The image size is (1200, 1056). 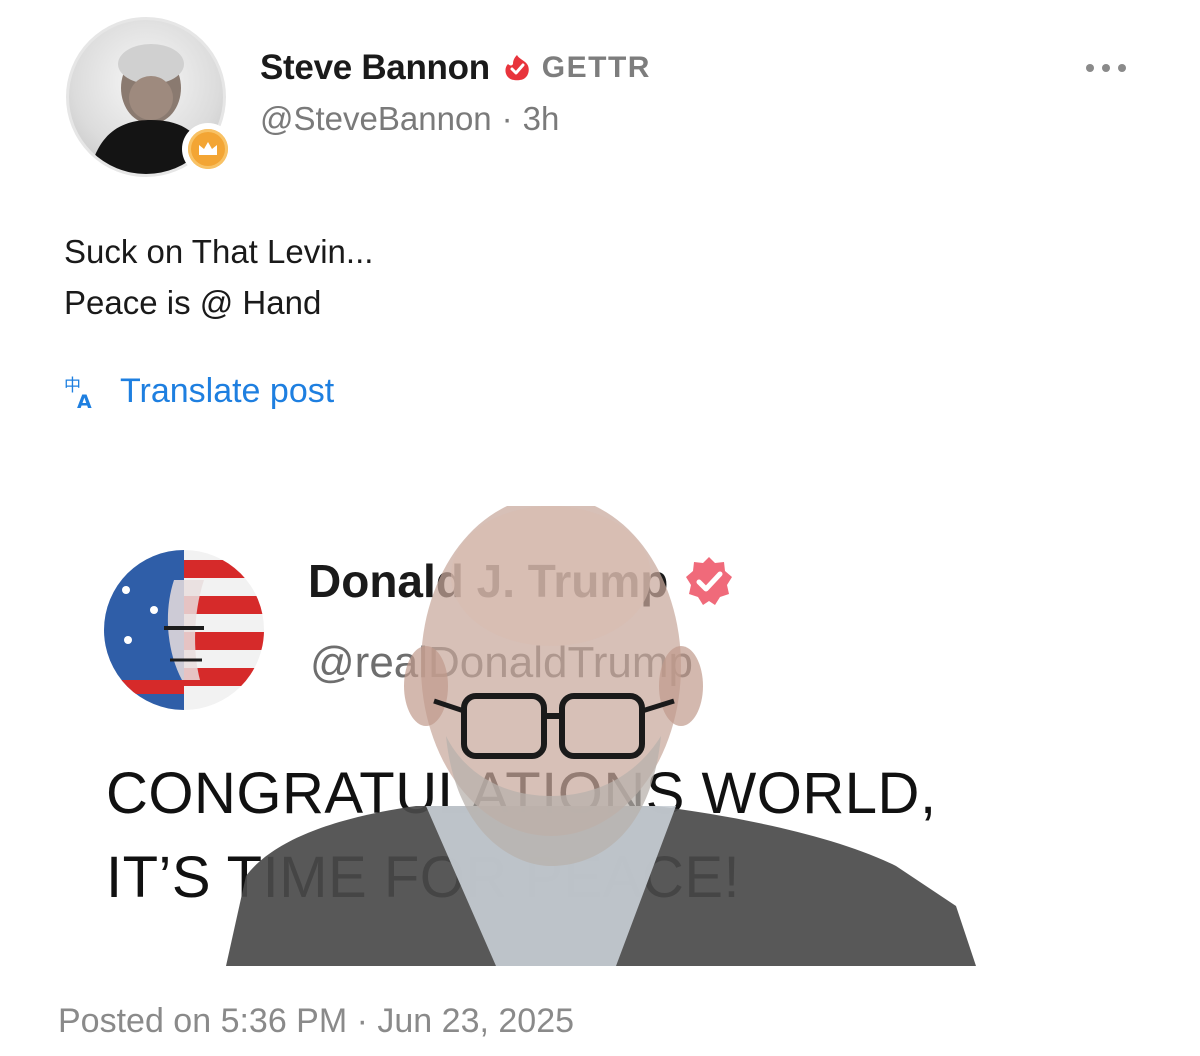 I want to click on more-dots-icon, so click(x=1090, y=68).